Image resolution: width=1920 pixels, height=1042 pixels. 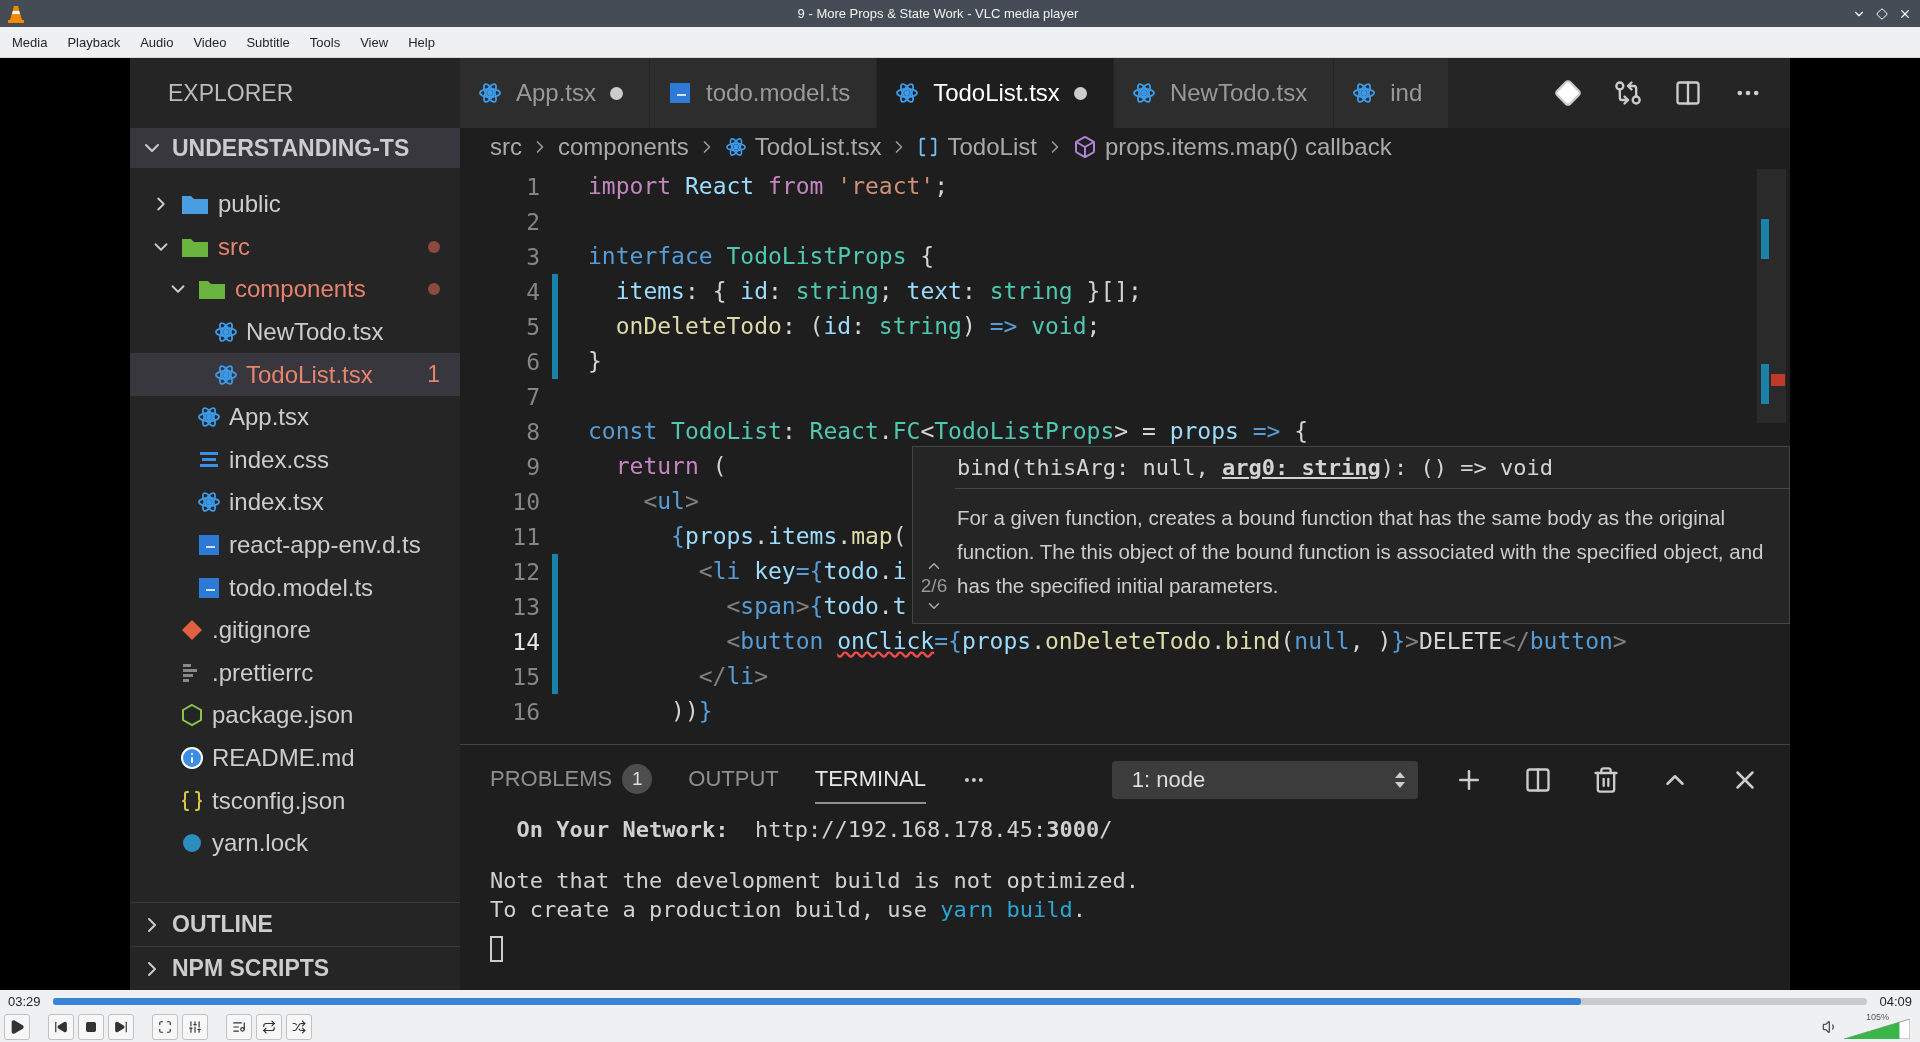 I want to click on breadcrumb-item: TodoList, so click(x=992, y=147).